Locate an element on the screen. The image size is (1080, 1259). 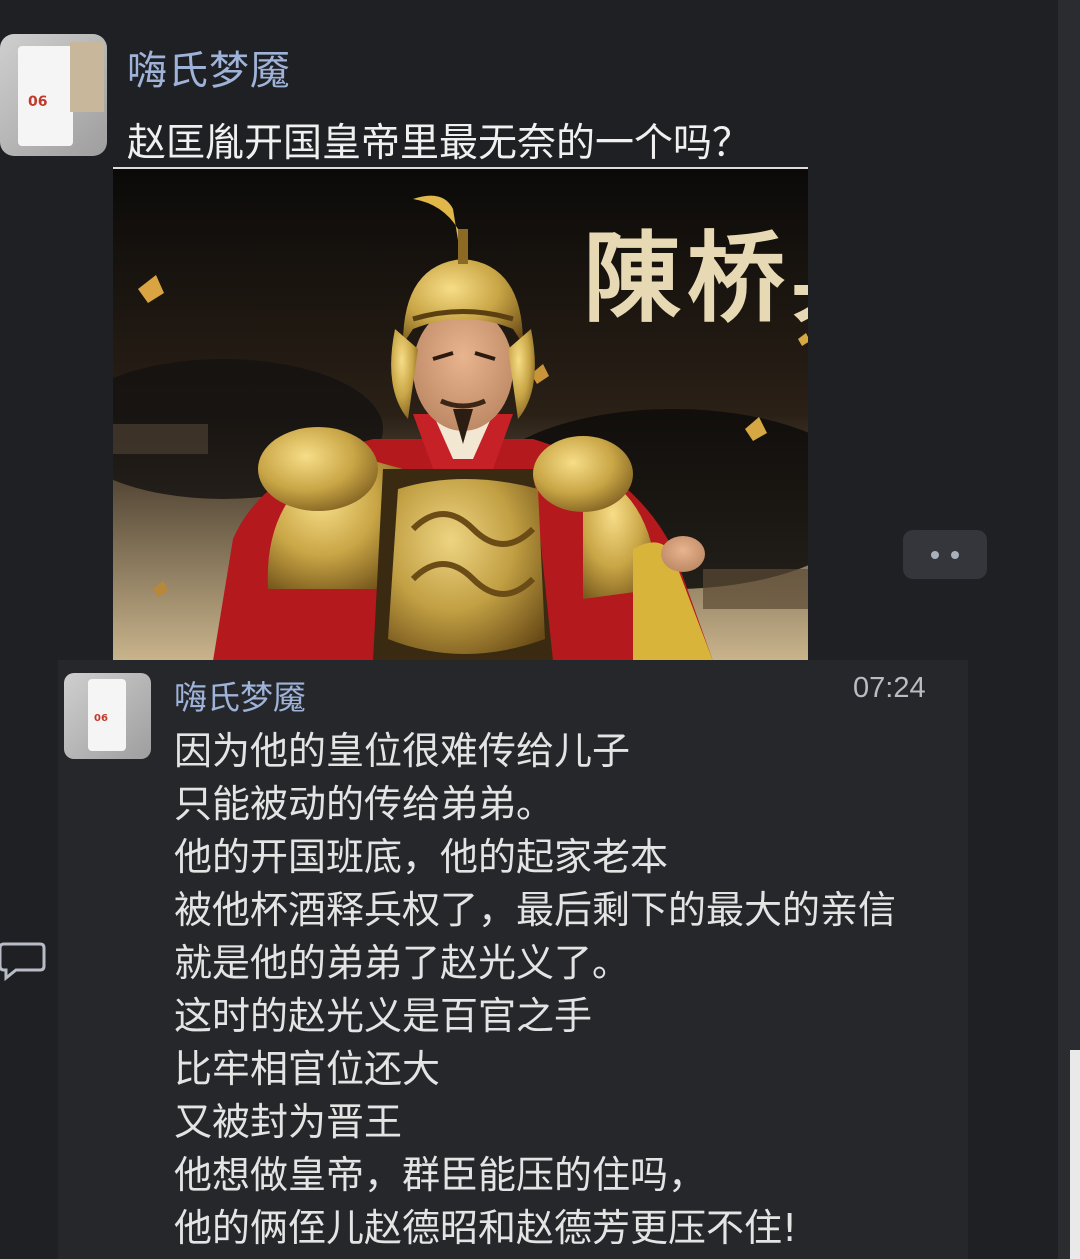
reply-timestamp: 07:24 is located at coordinates (889, 688).